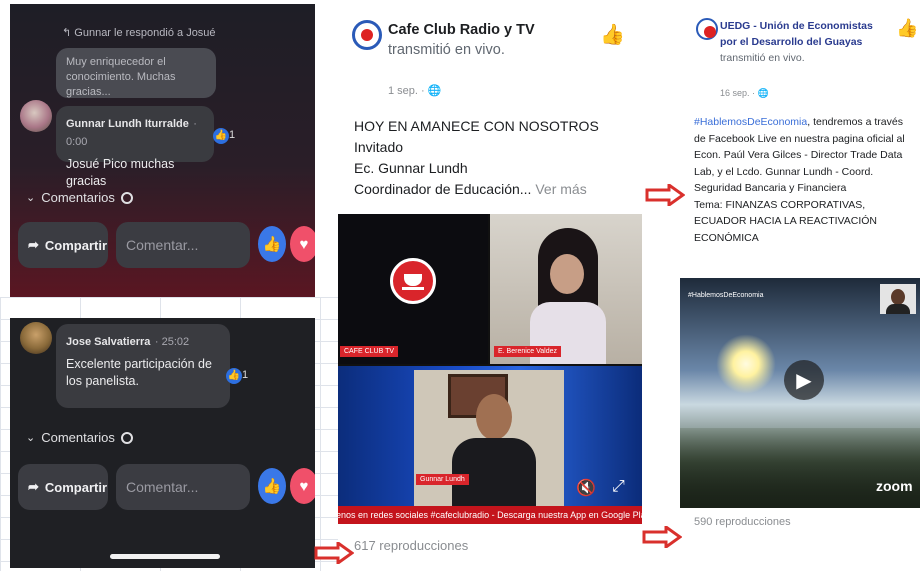  I want to click on fullscreen-icon: ⤢, so click(618, 487).